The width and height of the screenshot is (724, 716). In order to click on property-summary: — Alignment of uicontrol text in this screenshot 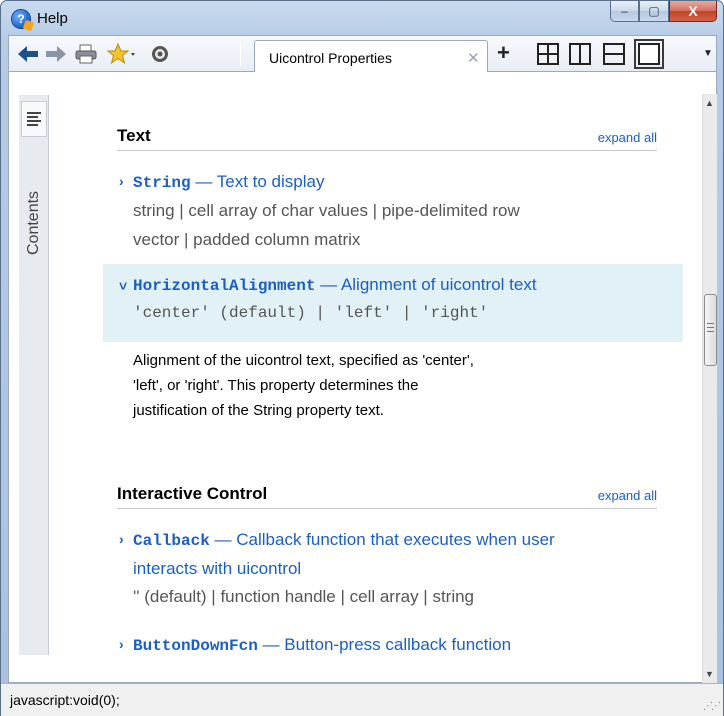, I will do `click(425, 284)`.